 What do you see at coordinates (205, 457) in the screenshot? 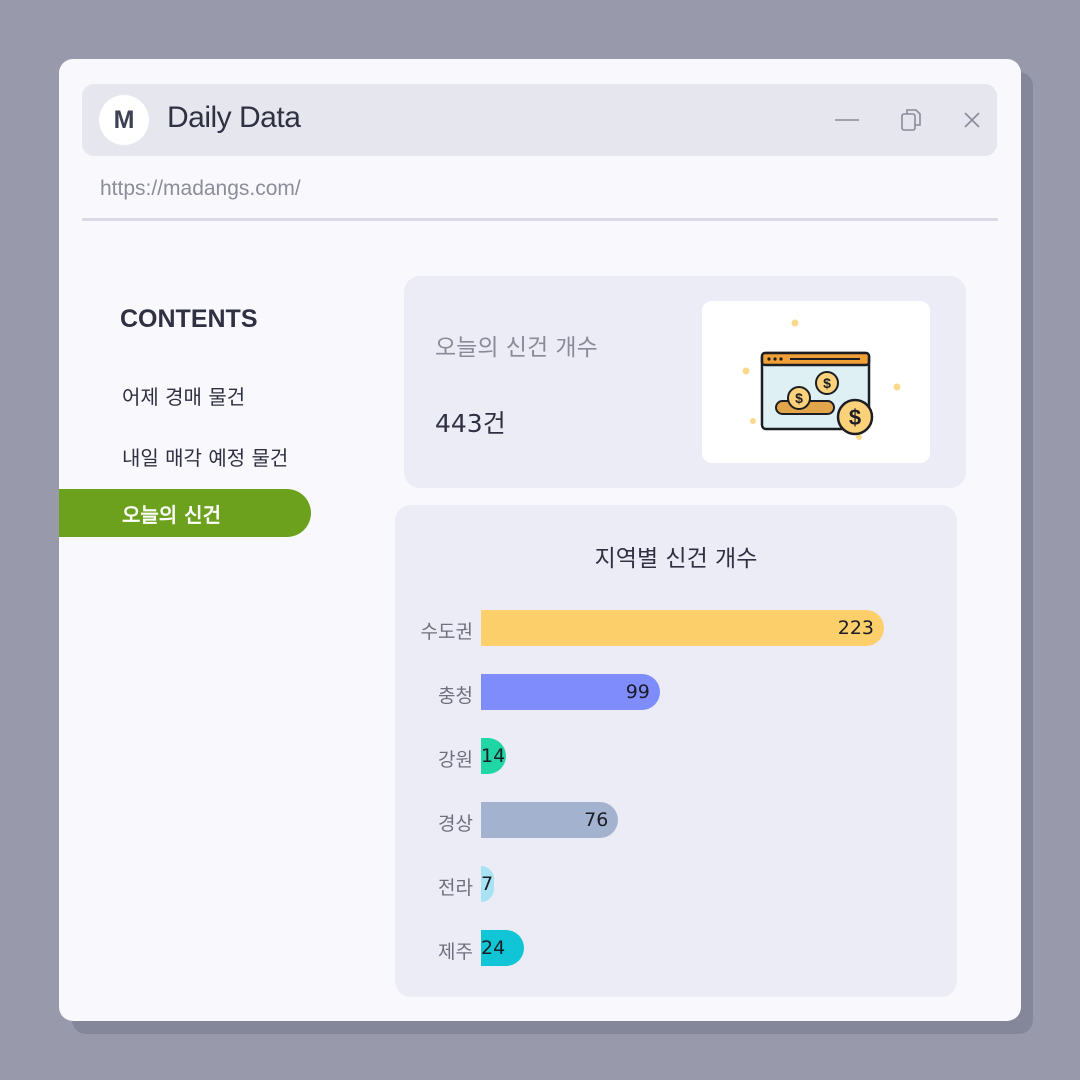
I see `sidebar-item-label: 내일 매각 예정 물건` at bounding box center [205, 457].